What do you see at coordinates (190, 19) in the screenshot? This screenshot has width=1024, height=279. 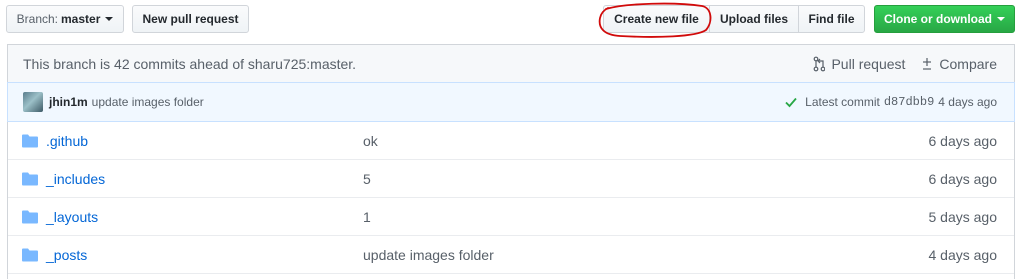 I see `new-pull-request-button: New pull request` at bounding box center [190, 19].